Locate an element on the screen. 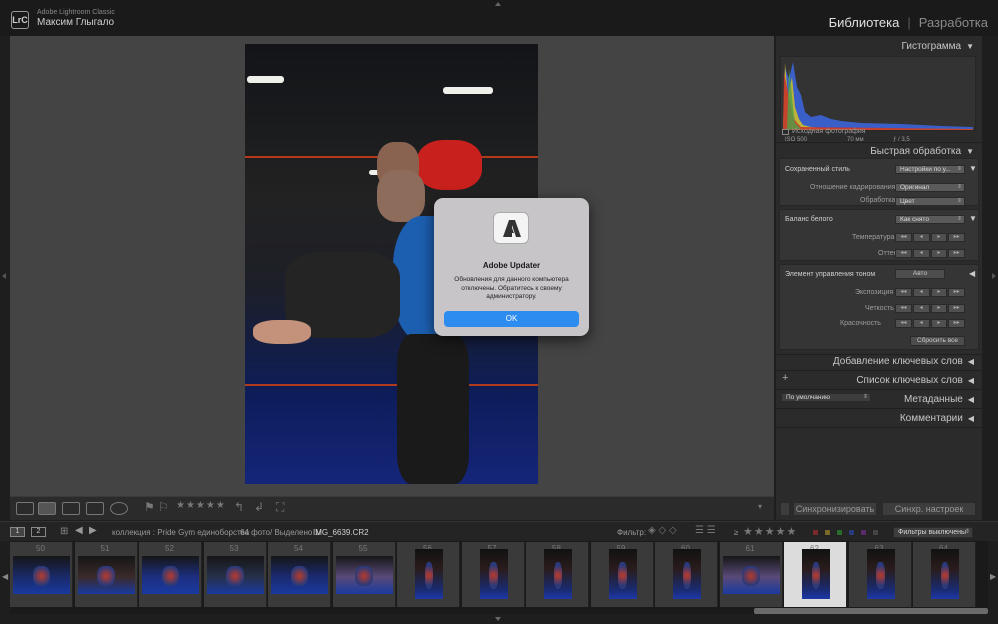 The width and height of the screenshot is (998, 624). filmstrip-frame: 55 is located at coordinates (364, 574).